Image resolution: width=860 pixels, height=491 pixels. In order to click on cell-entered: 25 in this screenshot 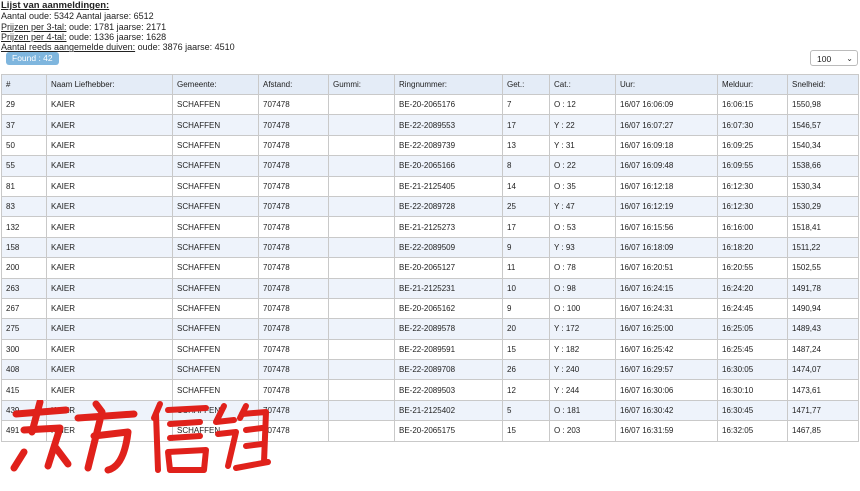, I will do `click(526, 206)`.